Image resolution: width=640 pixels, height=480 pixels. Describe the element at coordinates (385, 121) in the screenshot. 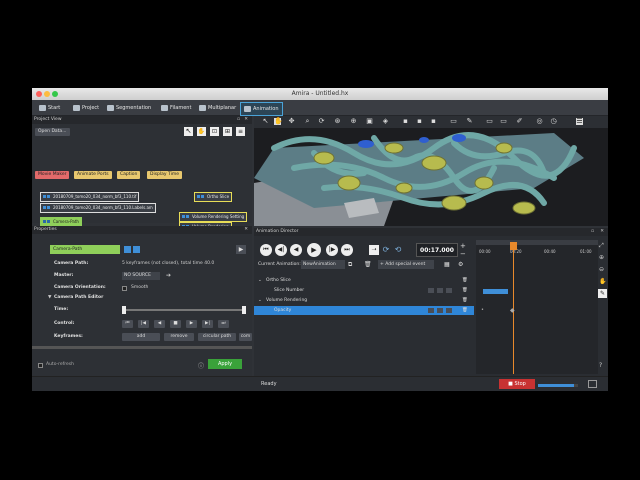

I see `perspective-icon: ◈` at that location.